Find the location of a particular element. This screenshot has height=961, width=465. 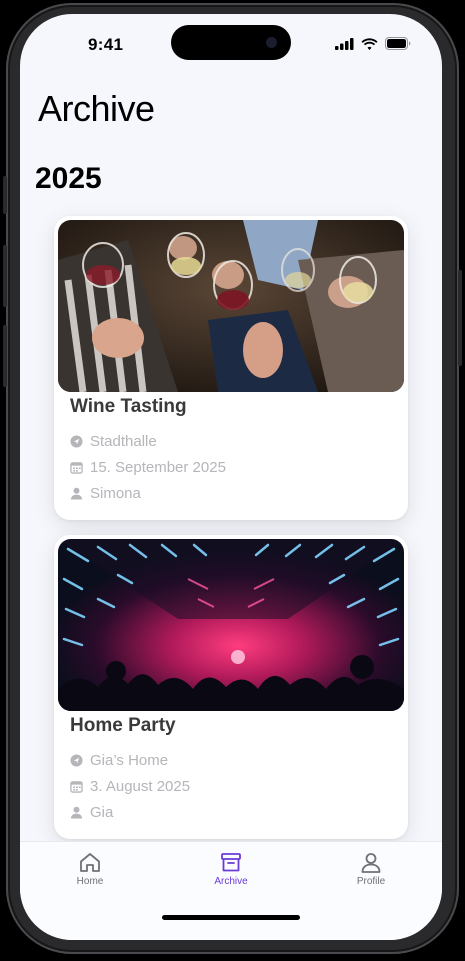

event-title: Home Party is located at coordinates (123, 725).